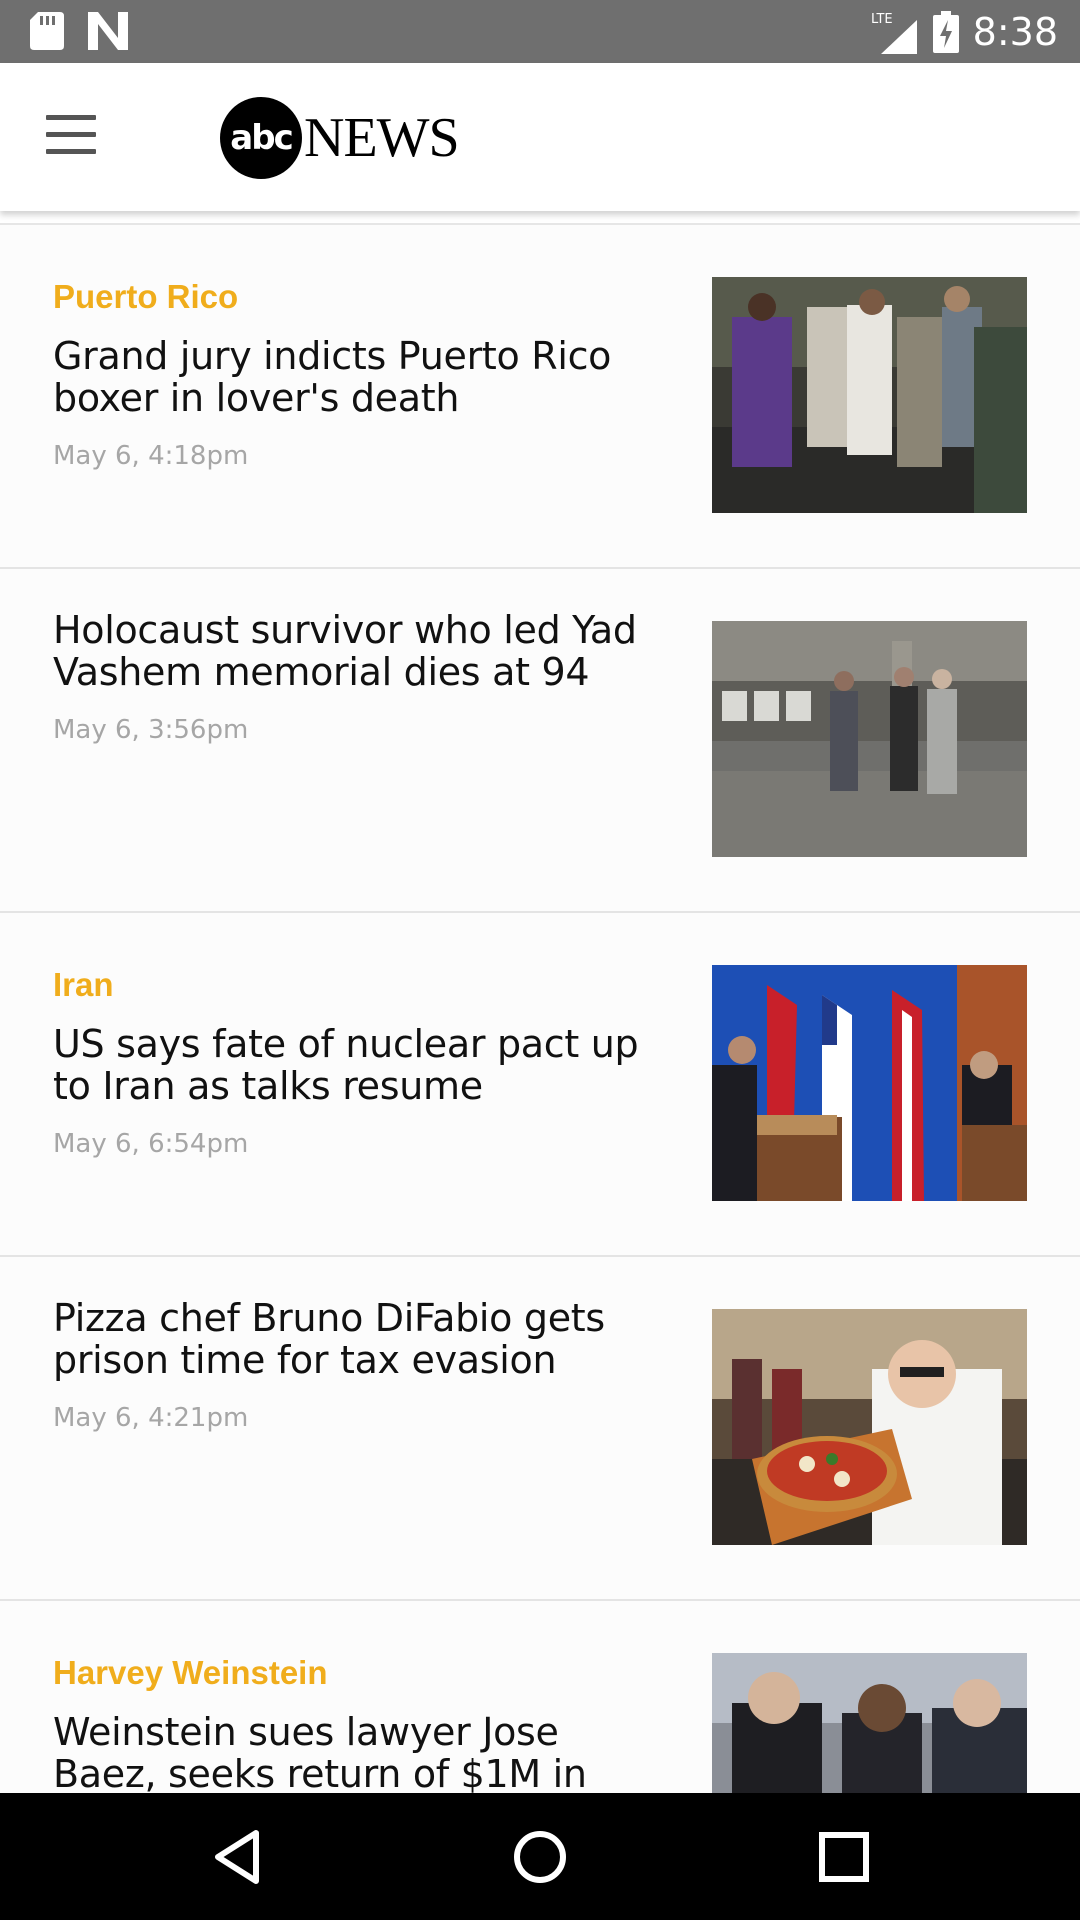 The height and width of the screenshot is (1920, 1080). Describe the element at coordinates (151, 1418) in the screenshot. I see `story-date: May 6, 4:21pm` at that location.